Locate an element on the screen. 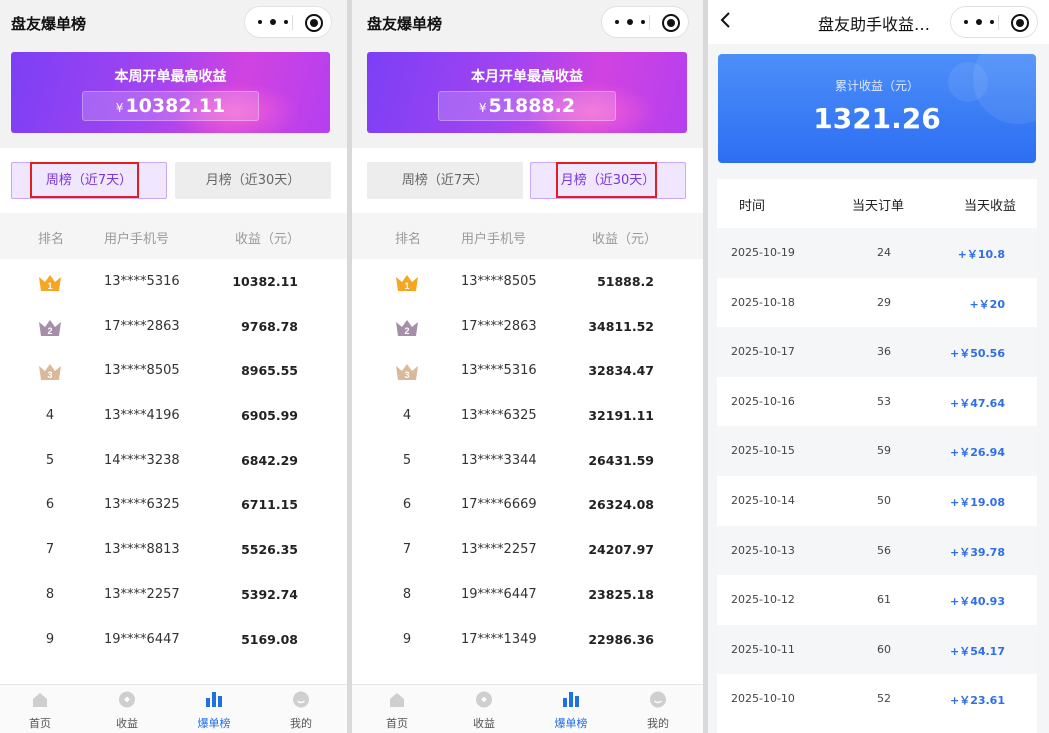 The width and height of the screenshot is (1049, 733). table-row: 2025-10-10 52 +￥23.61 is located at coordinates (877, 699).